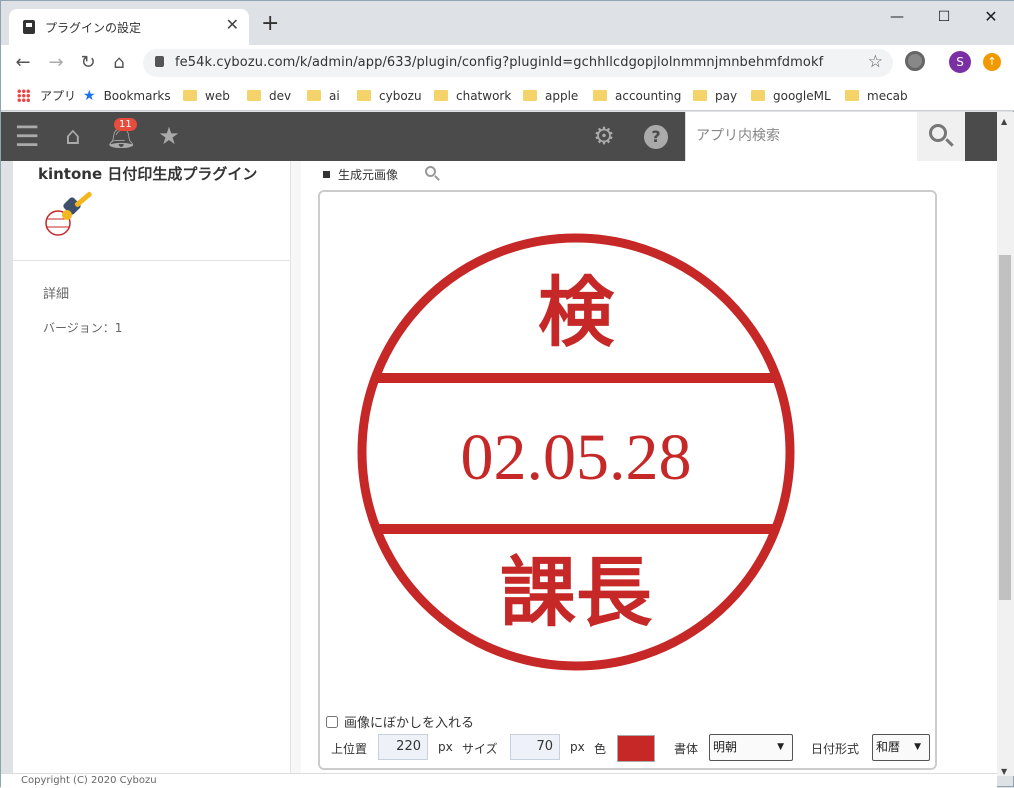 The height and width of the screenshot is (788, 1014). I want to click on bookmark-folder: ai, so click(323, 96).